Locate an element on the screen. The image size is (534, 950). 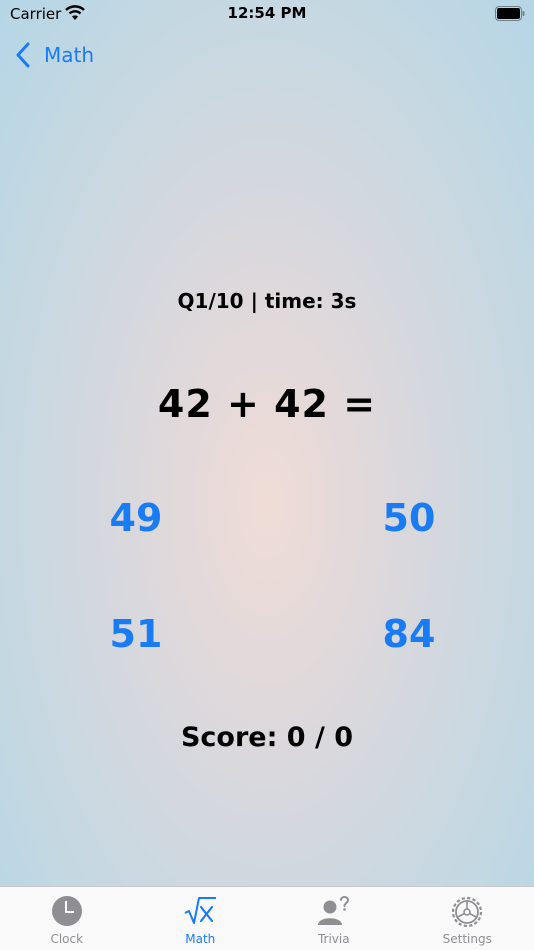
answer-option-1: 49 is located at coordinates (136, 518).